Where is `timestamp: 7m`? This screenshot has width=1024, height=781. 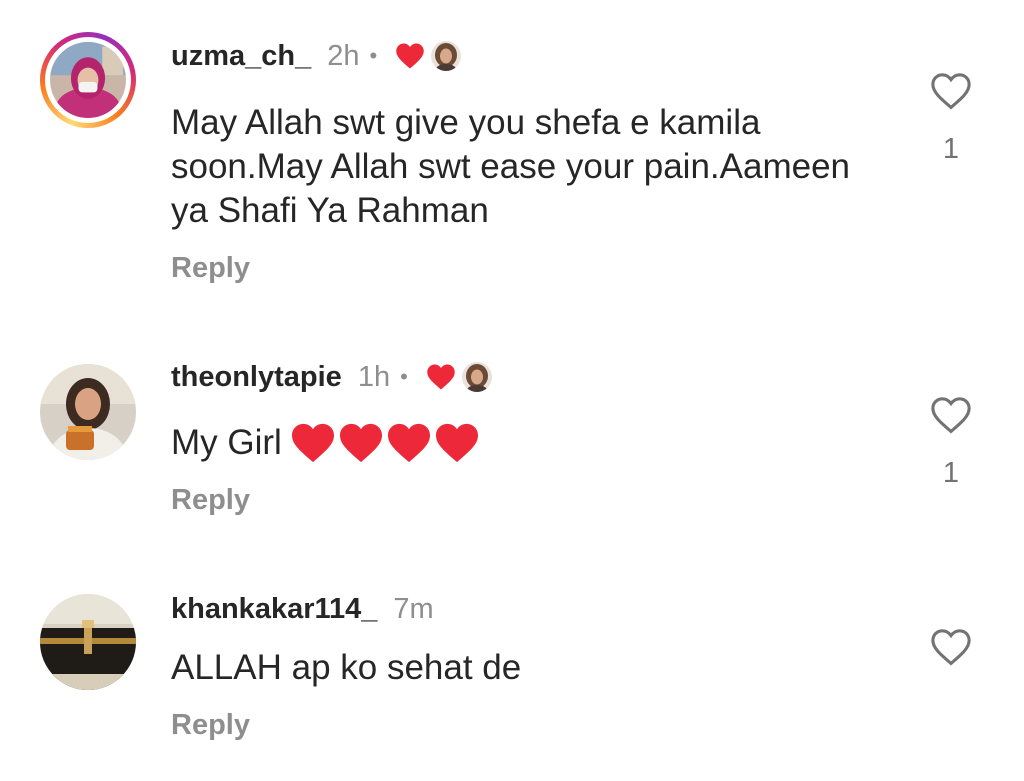 timestamp: 7m is located at coordinates (413, 608).